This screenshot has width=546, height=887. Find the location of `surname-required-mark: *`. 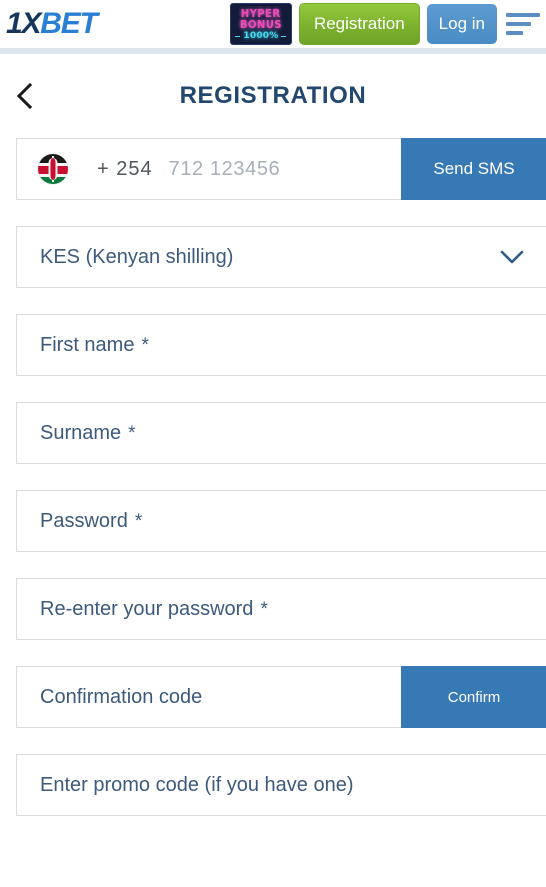

surname-required-mark: * is located at coordinates (132, 433).